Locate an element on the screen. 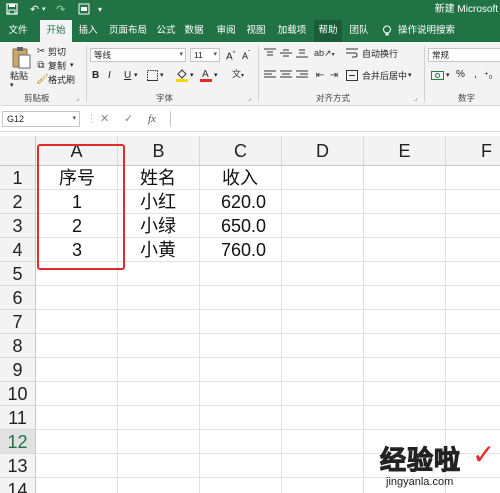 Image resolution: width=500 pixels, height=493 pixels. row-header-12: 12 is located at coordinates (18, 442).